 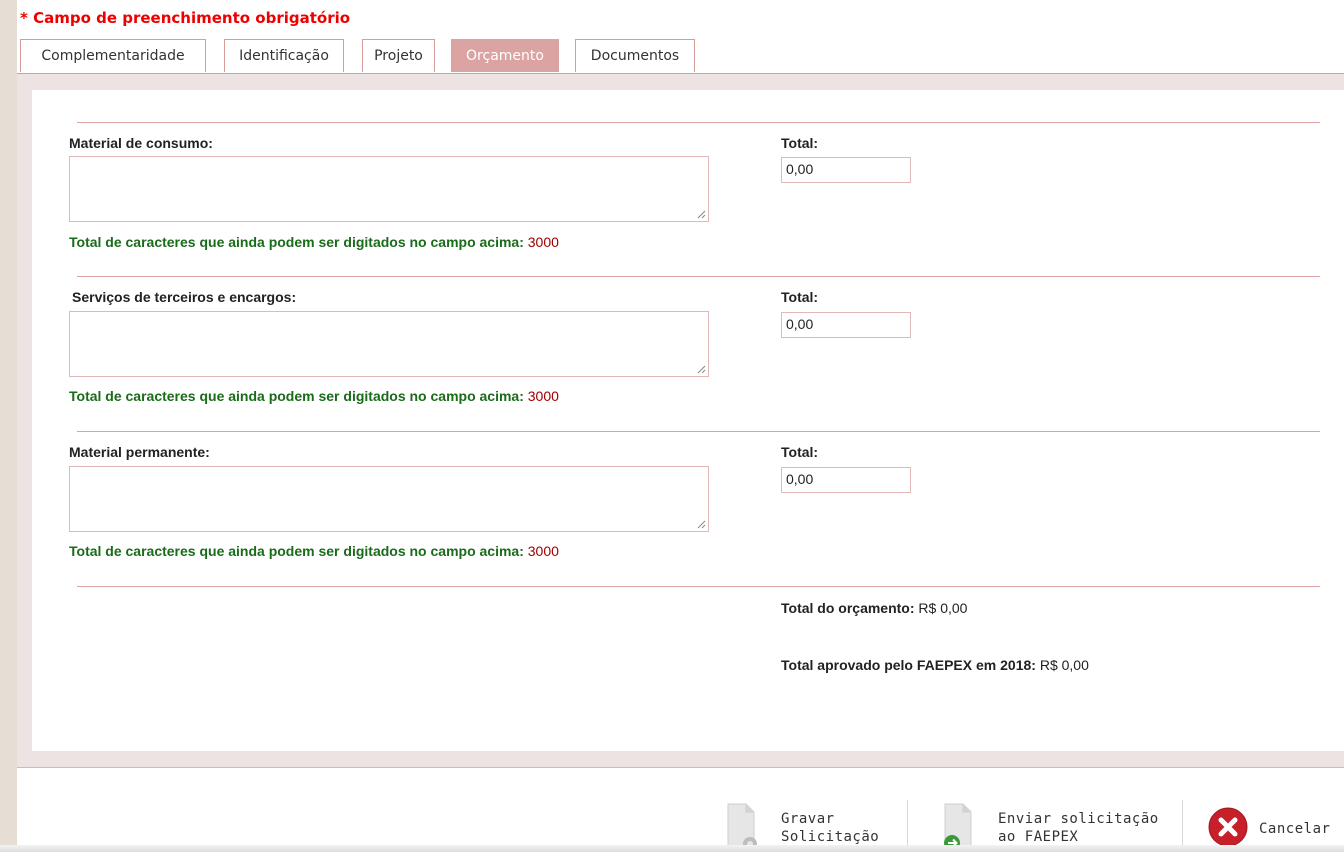 What do you see at coordinates (139, 452) in the screenshot?
I see `material-permanente-label: Material permanente:` at bounding box center [139, 452].